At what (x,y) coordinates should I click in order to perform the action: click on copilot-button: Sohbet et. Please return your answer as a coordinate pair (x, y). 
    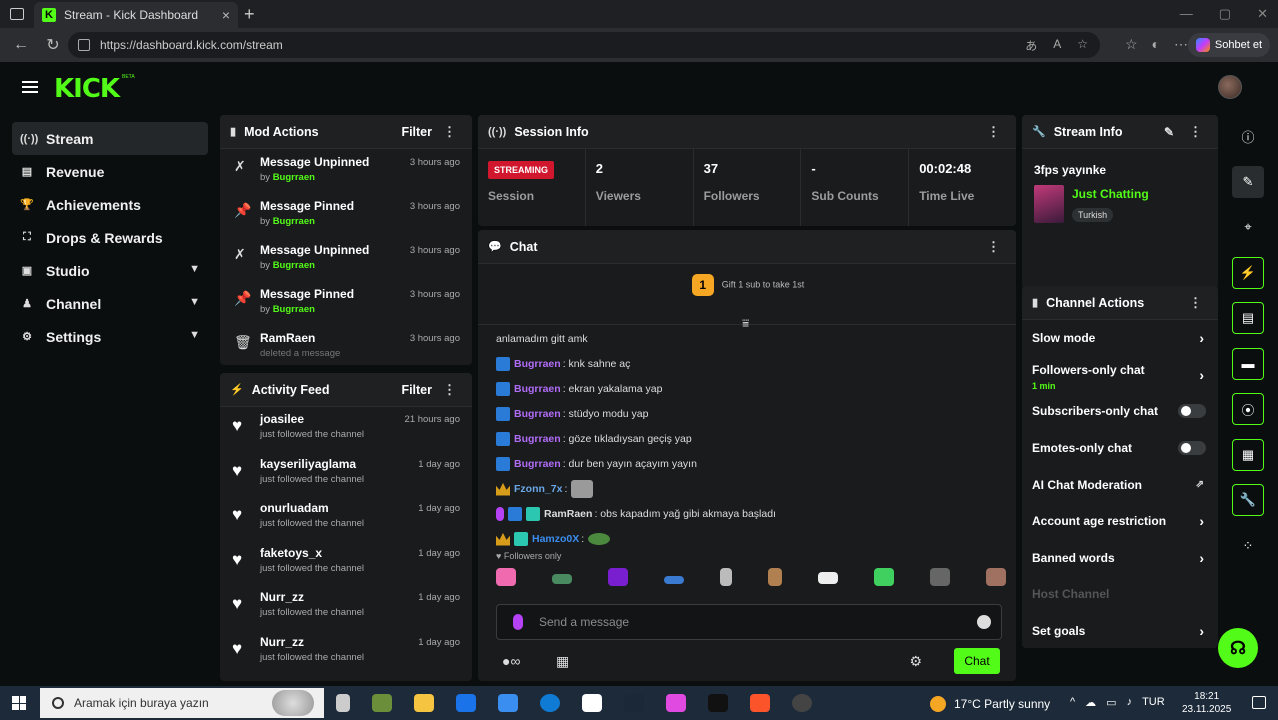
    Looking at the image, I should click on (1228, 45).